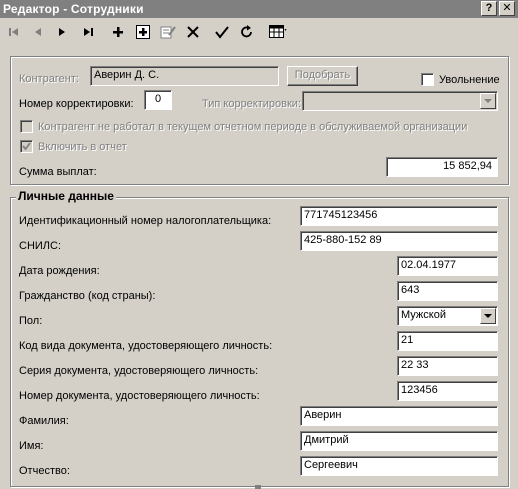 This screenshot has height=489, width=518. I want to click on add-icon, so click(118, 32).